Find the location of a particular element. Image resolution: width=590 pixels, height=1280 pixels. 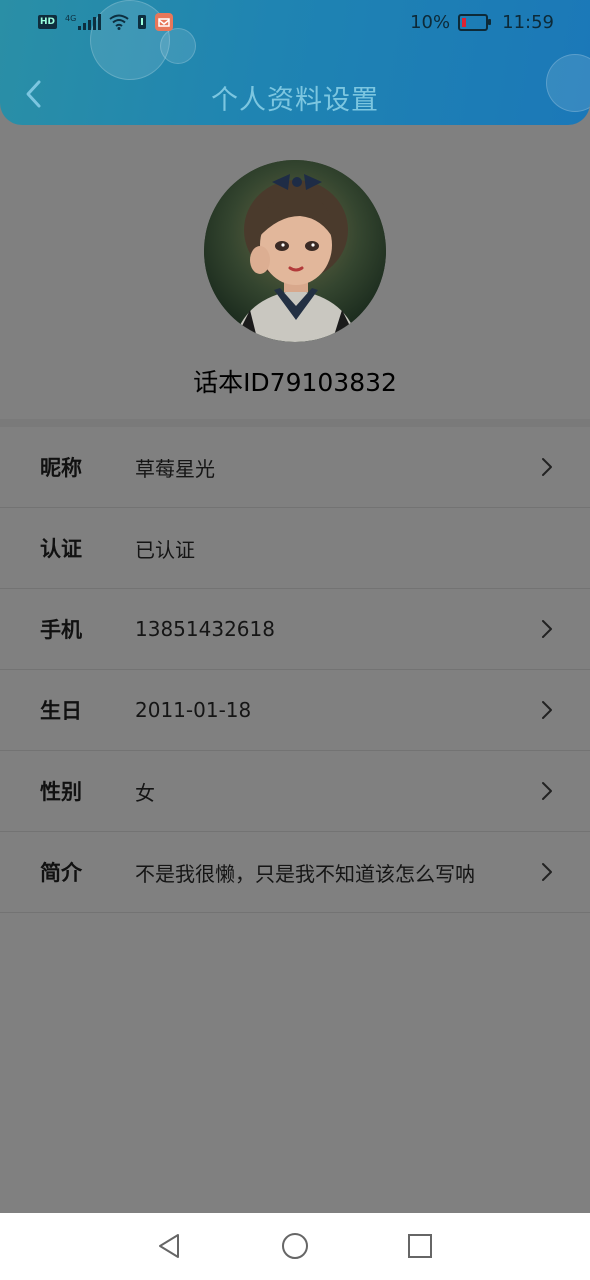

field-row-phone: 手机 13851432618 is located at coordinates (295, 629).